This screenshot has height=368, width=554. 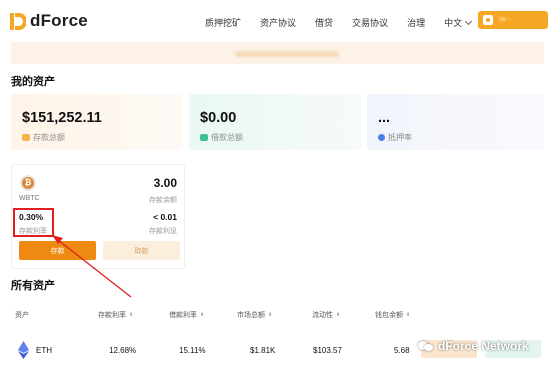 I want to click on logo: dForce, so click(x=49, y=21).